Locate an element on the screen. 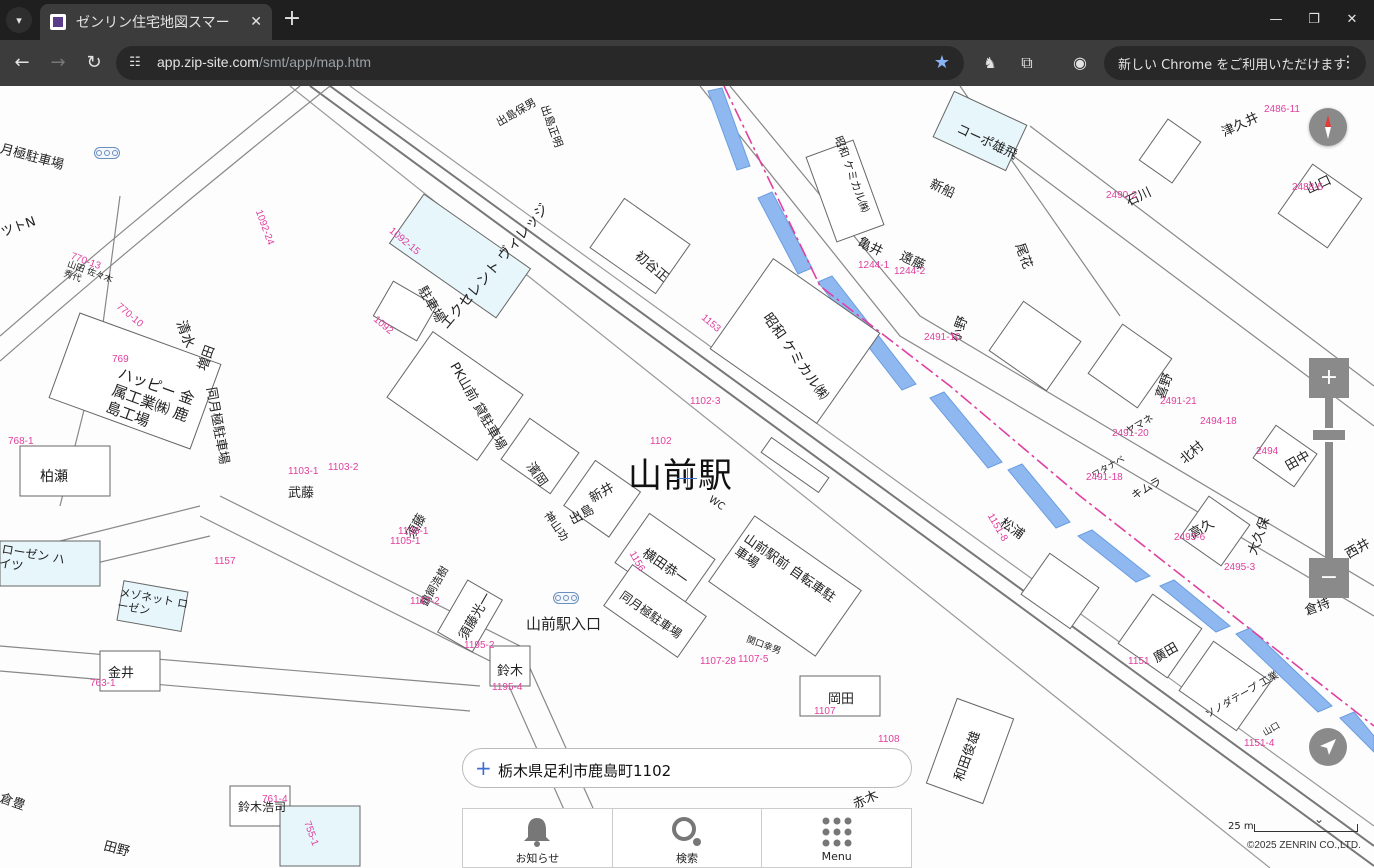  update-label: 新しい Chrome をご利用いただけます is located at coordinates (1232, 65).